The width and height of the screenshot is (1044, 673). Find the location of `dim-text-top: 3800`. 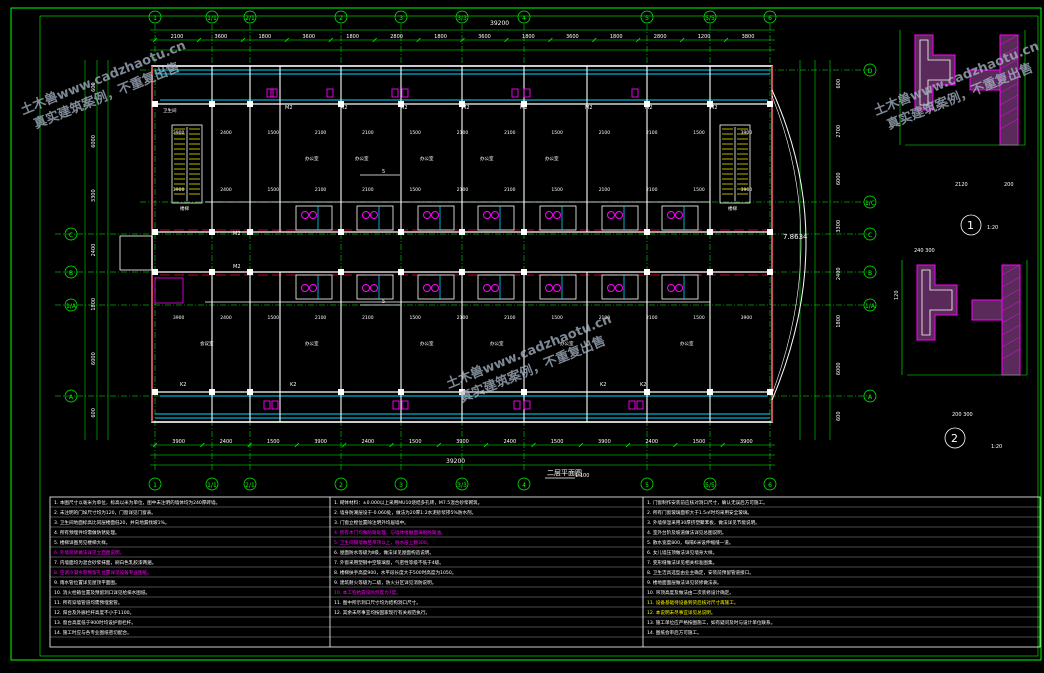

dim-text-top: 3800 is located at coordinates (748, 37).